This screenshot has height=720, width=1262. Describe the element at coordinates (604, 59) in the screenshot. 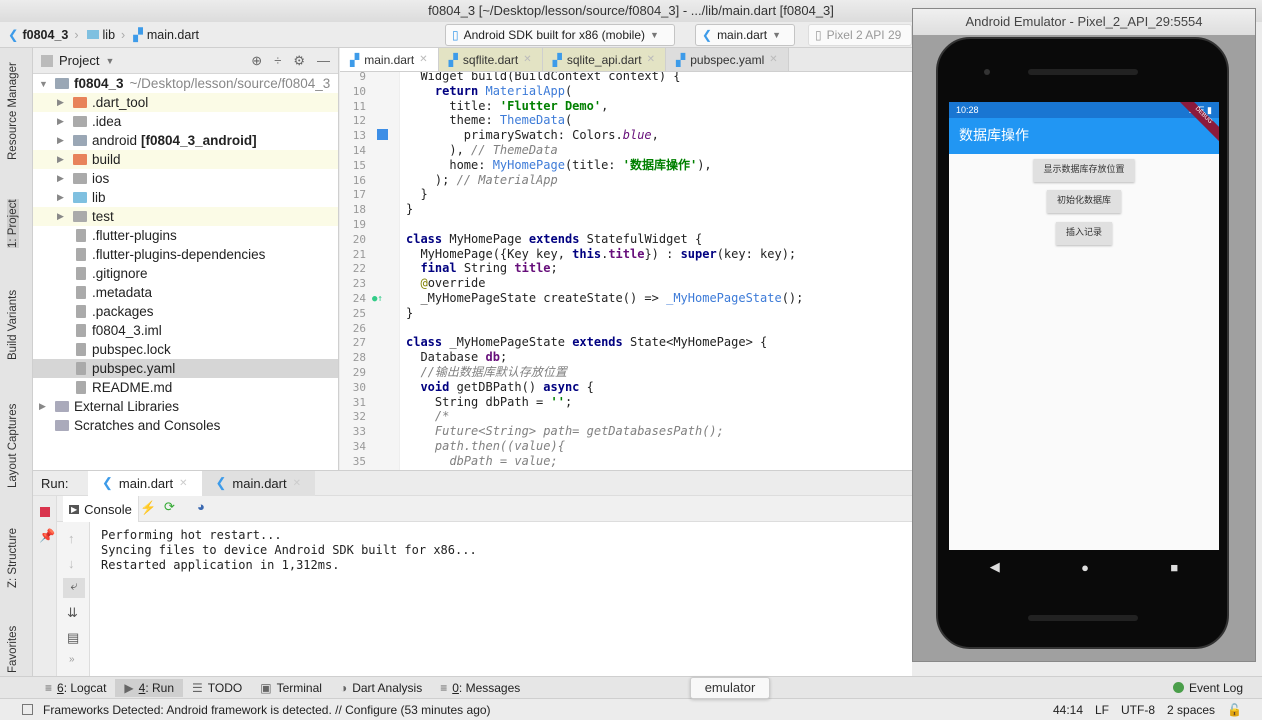

I see `editor-tab: ▞ sqlite_api.dart ✕` at that location.